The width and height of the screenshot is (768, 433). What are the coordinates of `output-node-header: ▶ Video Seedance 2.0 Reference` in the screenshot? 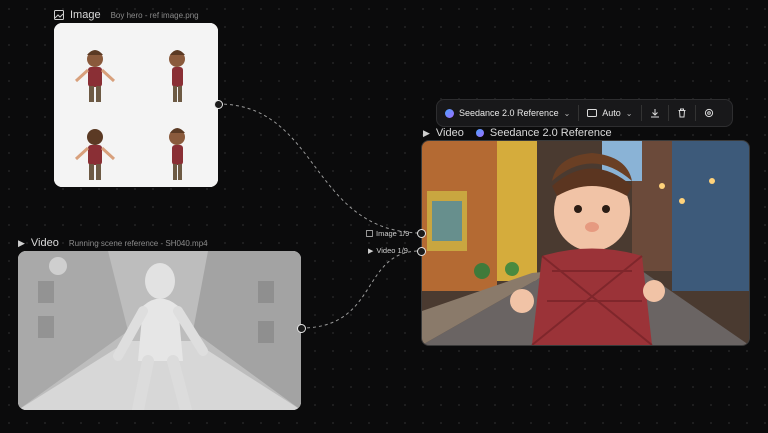 It's located at (517, 133).